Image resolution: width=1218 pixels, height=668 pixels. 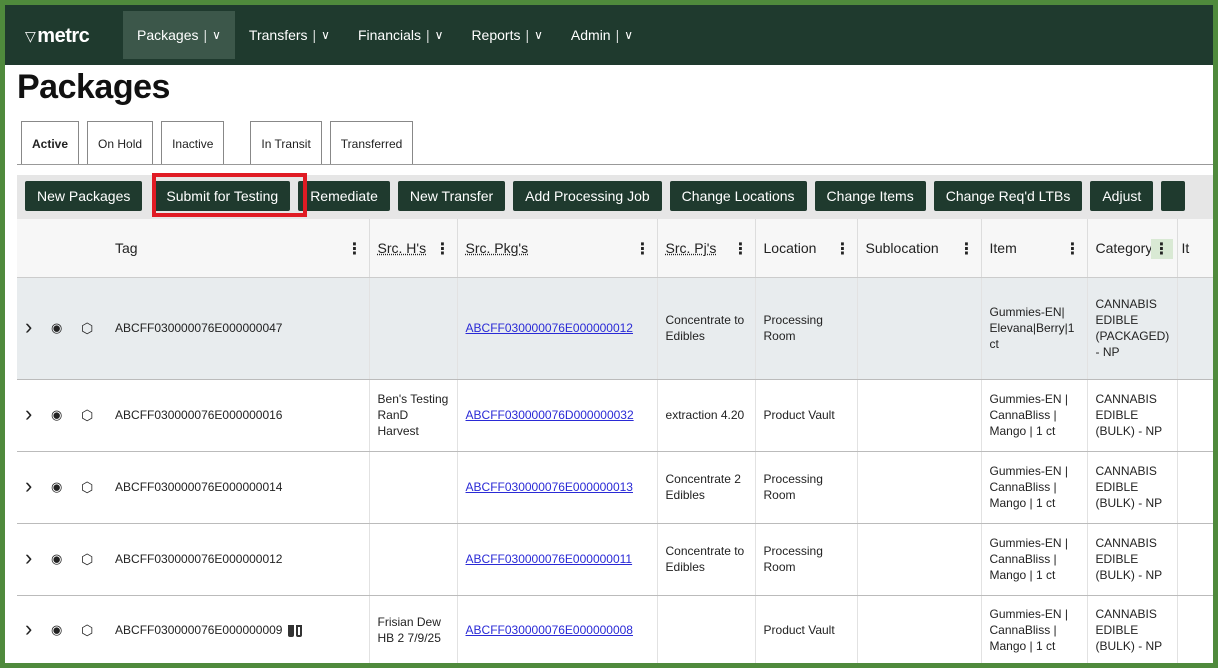 I want to click on cell-src-pkg: ABCFF030000076E000000011, so click(x=557, y=559).